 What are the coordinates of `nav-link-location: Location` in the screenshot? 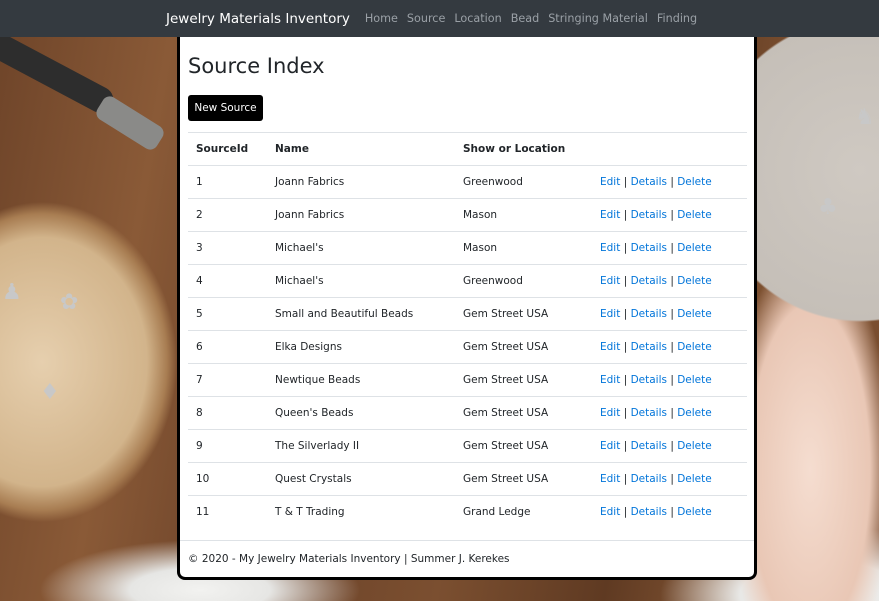 It's located at (477, 18).